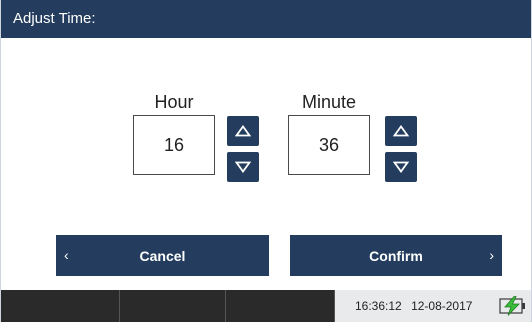  Describe the element at coordinates (329, 102) in the screenshot. I see `minute-label: Minute` at that location.